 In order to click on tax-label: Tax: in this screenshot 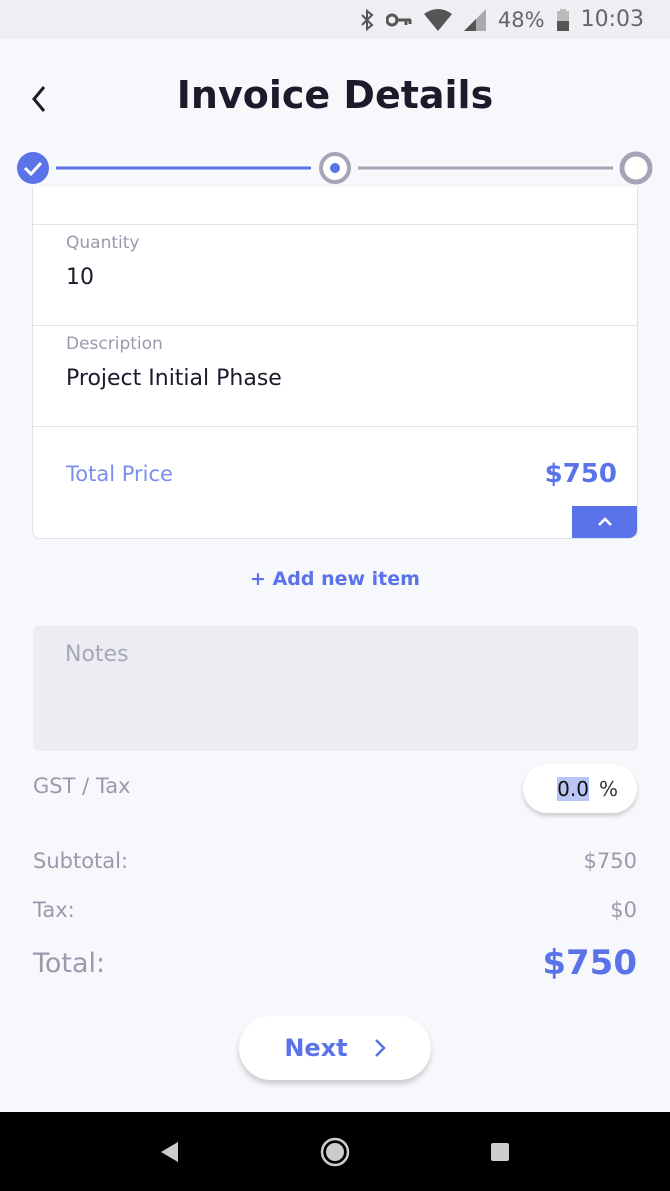, I will do `click(54, 910)`.